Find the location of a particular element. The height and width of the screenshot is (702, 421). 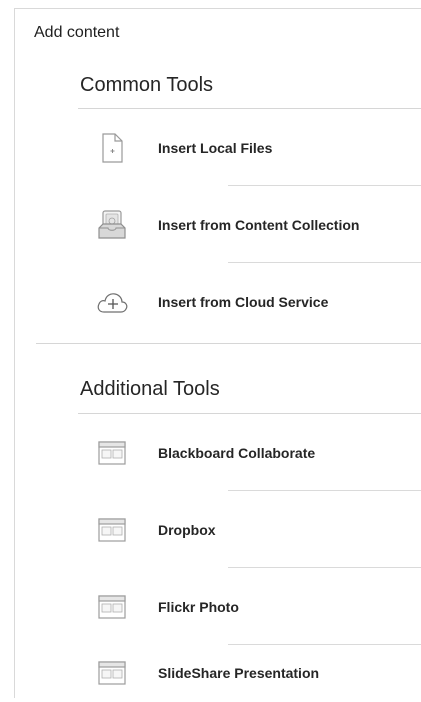

dropbox-label: Dropbox is located at coordinates (187, 529).